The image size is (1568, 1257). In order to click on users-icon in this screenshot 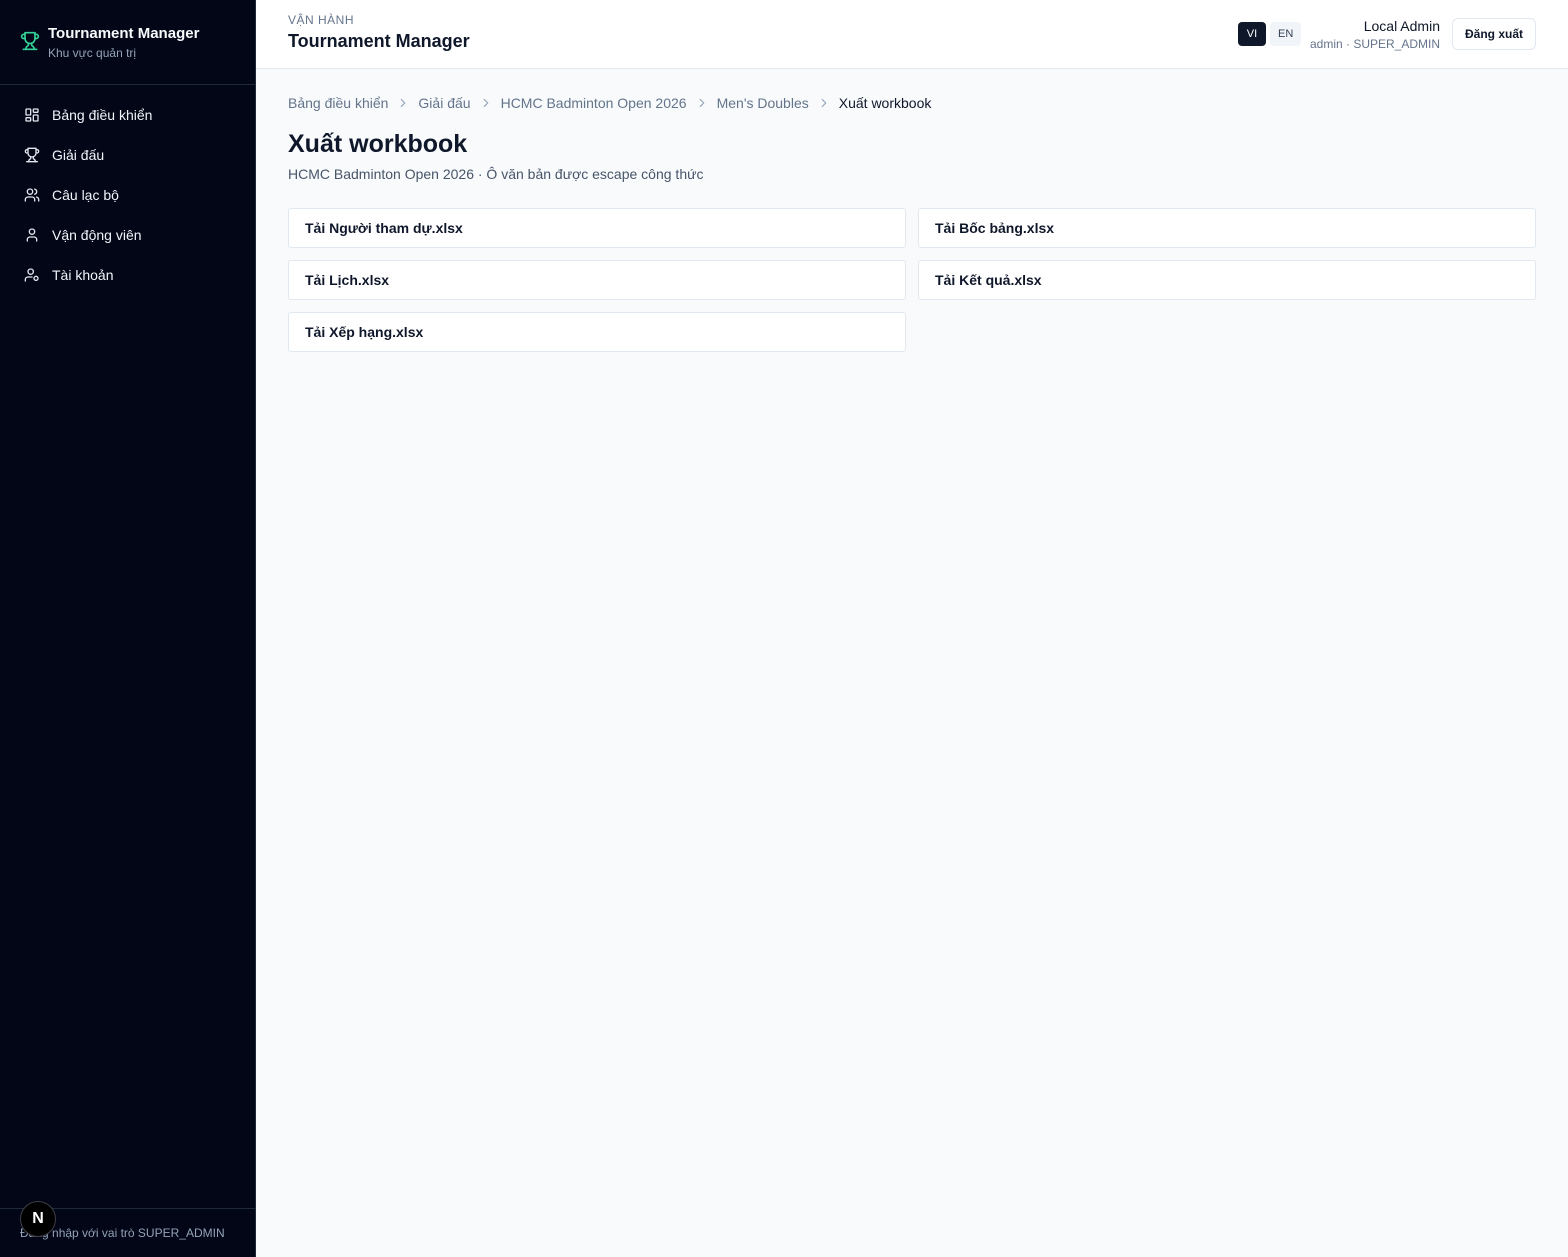, I will do `click(32, 195)`.